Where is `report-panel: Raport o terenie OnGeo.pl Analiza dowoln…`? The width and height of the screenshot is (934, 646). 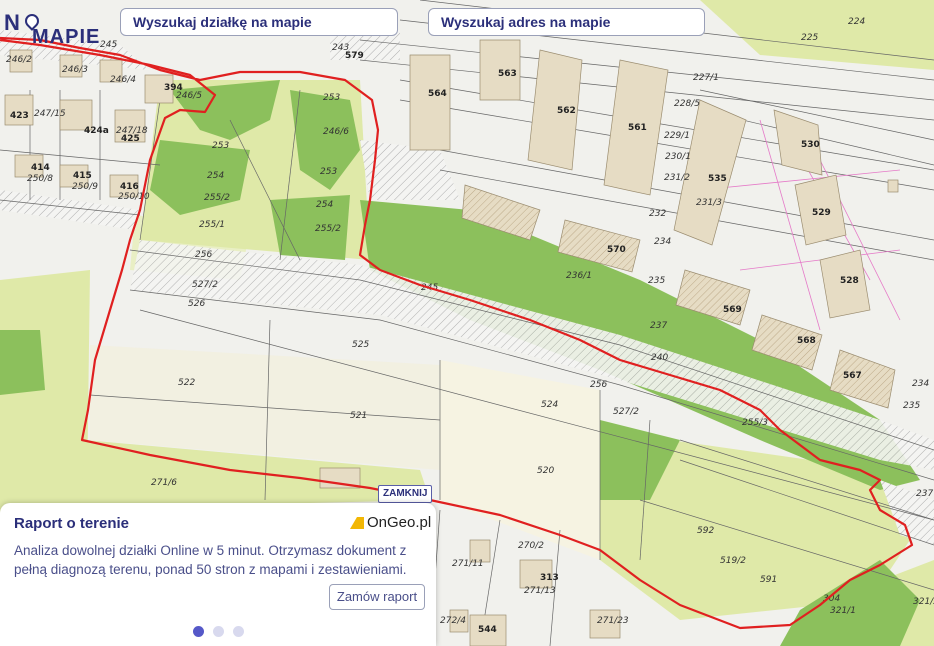 report-panel: Raport o terenie OnGeo.pl Analiza dowoln… is located at coordinates (218, 574).